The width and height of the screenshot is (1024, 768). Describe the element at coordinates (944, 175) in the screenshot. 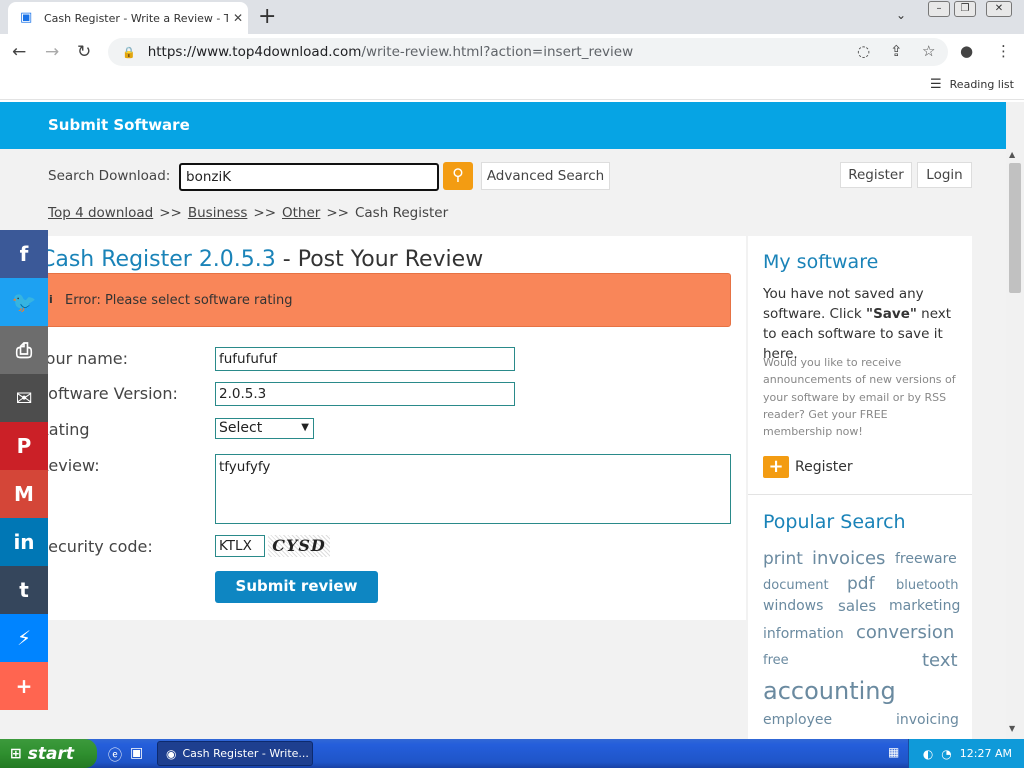

I see `login-button: Login` at that location.